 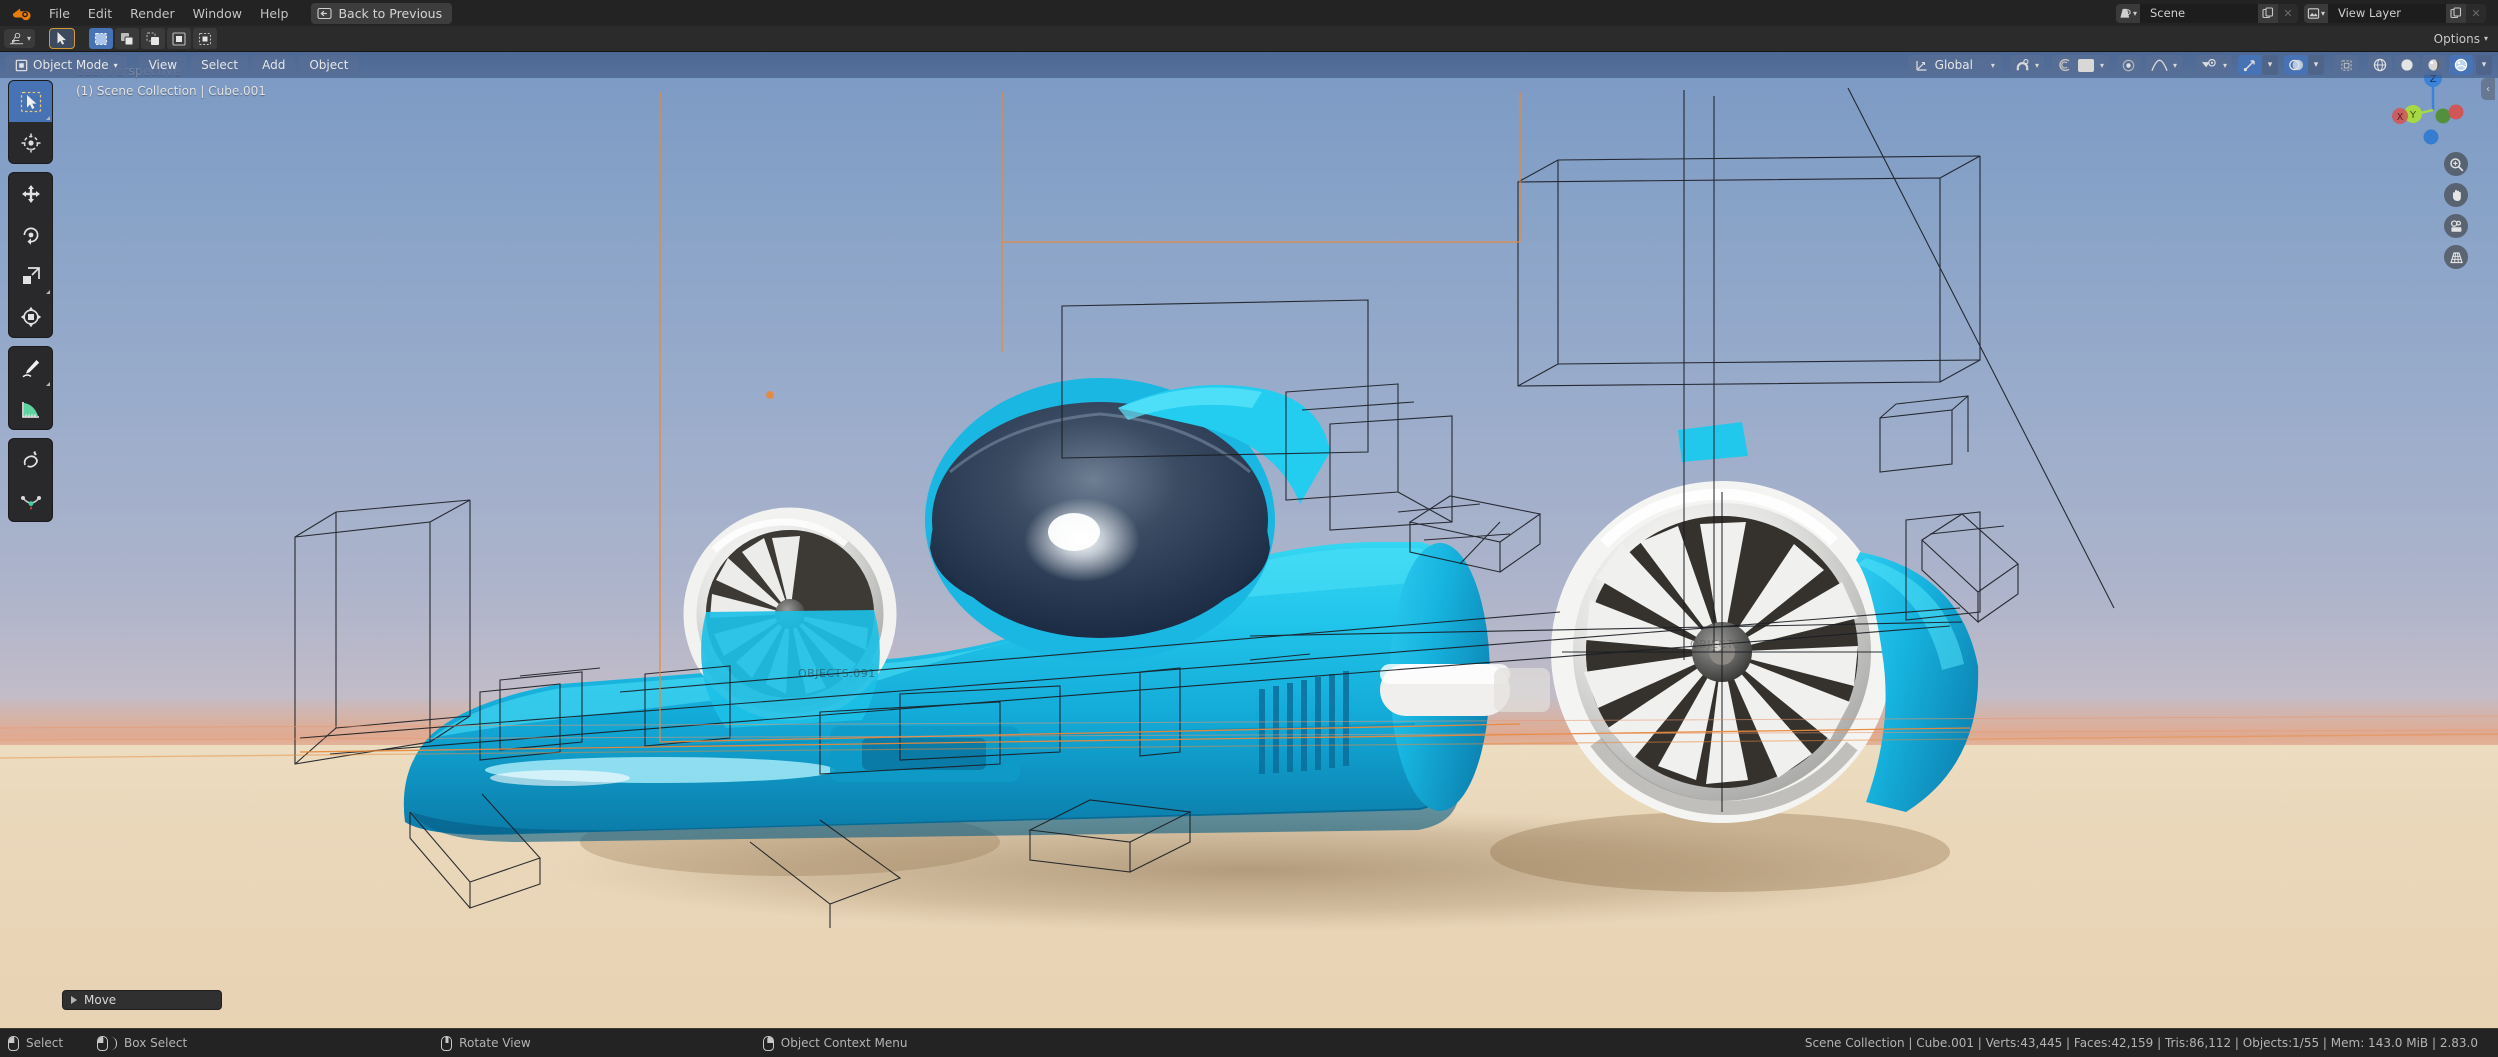 What do you see at coordinates (2316, 65) in the screenshot?
I see `overlays-dropdown: ▾` at bounding box center [2316, 65].